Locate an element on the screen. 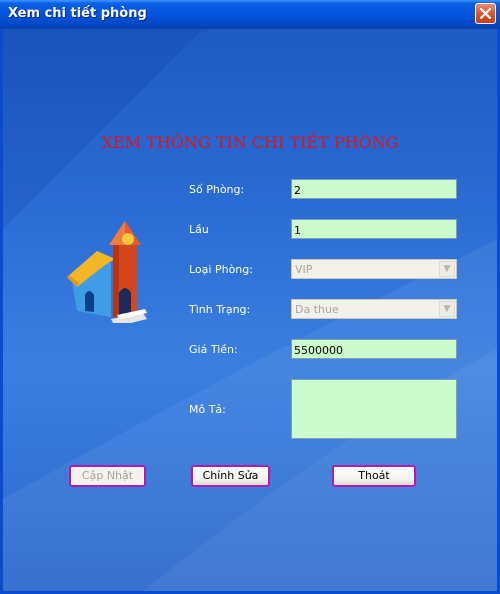  status-value: Da thue is located at coordinates (317, 309).